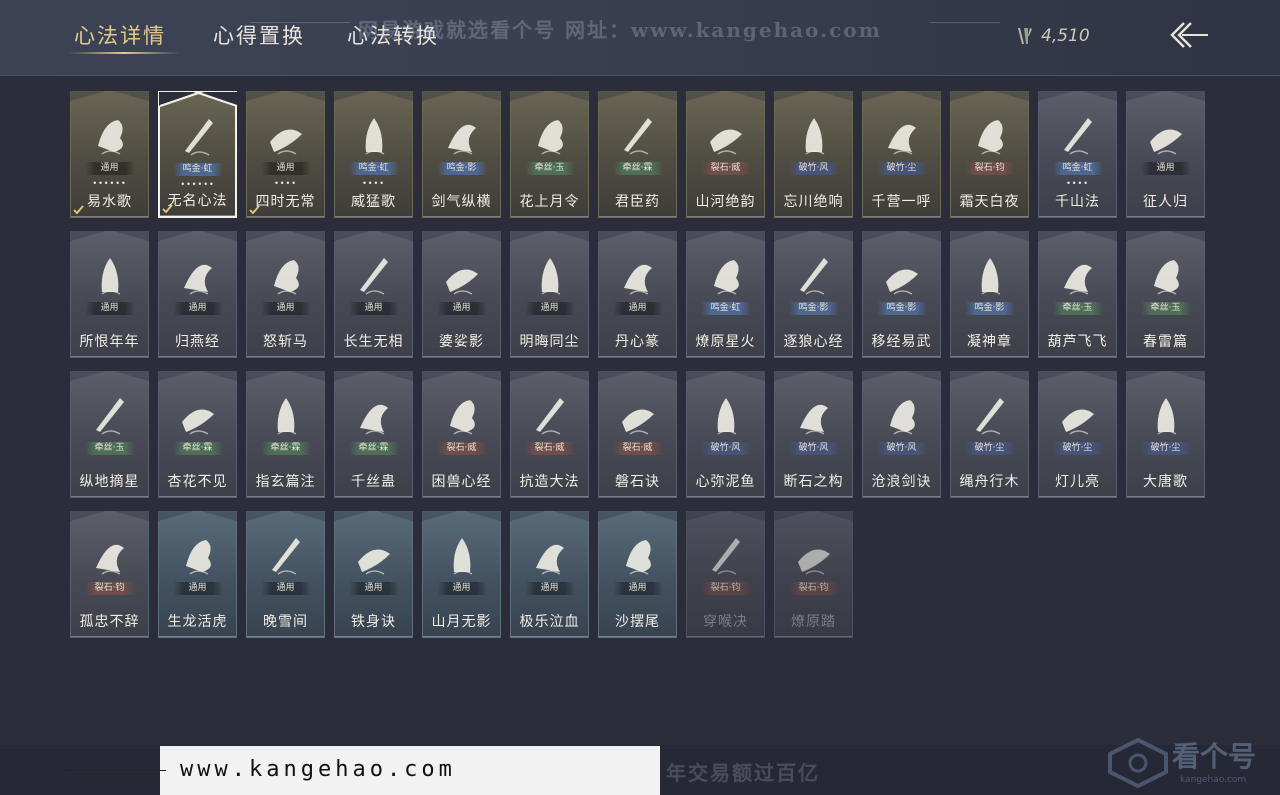 This screenshot has width=1280, height=795. I want to click on xinfa-card: 破竹·风 心弥泥鱼, so click(725, 434).